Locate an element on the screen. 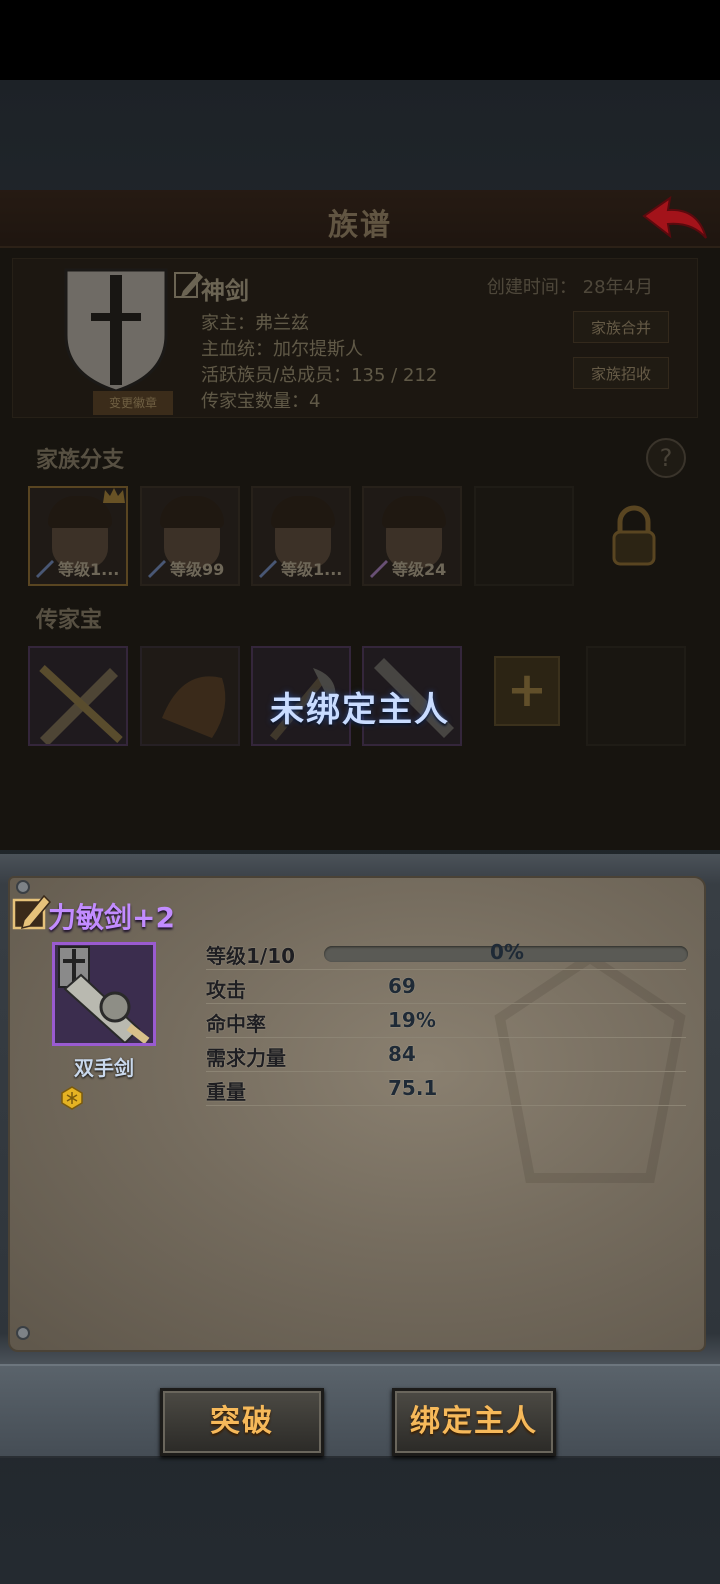  stat-value: 75.1 is located at coordinates (413, 1088).